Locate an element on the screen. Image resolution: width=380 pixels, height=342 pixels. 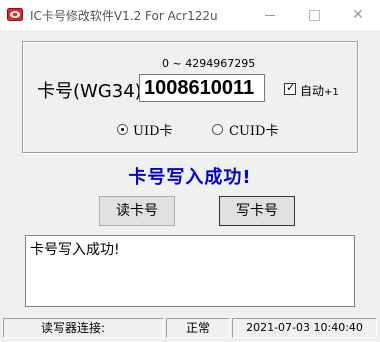
status-bar: 读写器连接: 正常 2021-07-03 10:40:40 is located at coordinates (190, 329).